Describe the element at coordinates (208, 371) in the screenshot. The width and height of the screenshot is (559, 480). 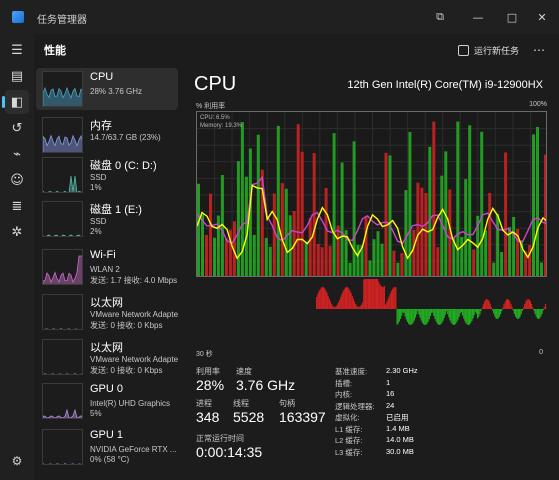
I see `utilization-label: 利用率` at that location.